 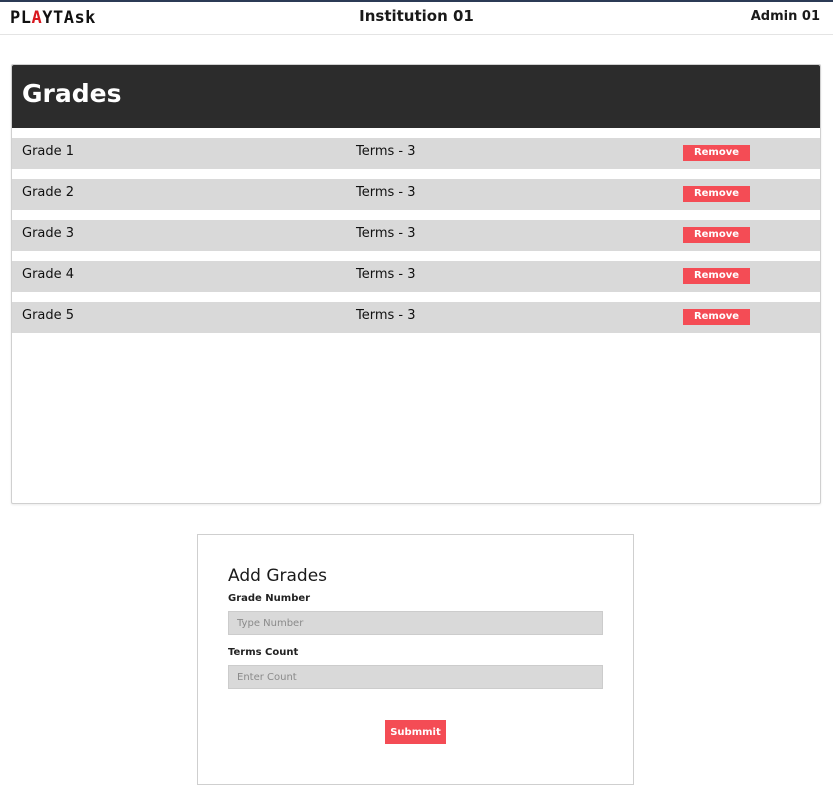 I want to click on grade-name: Grade 5, so click(x=48, y=315).